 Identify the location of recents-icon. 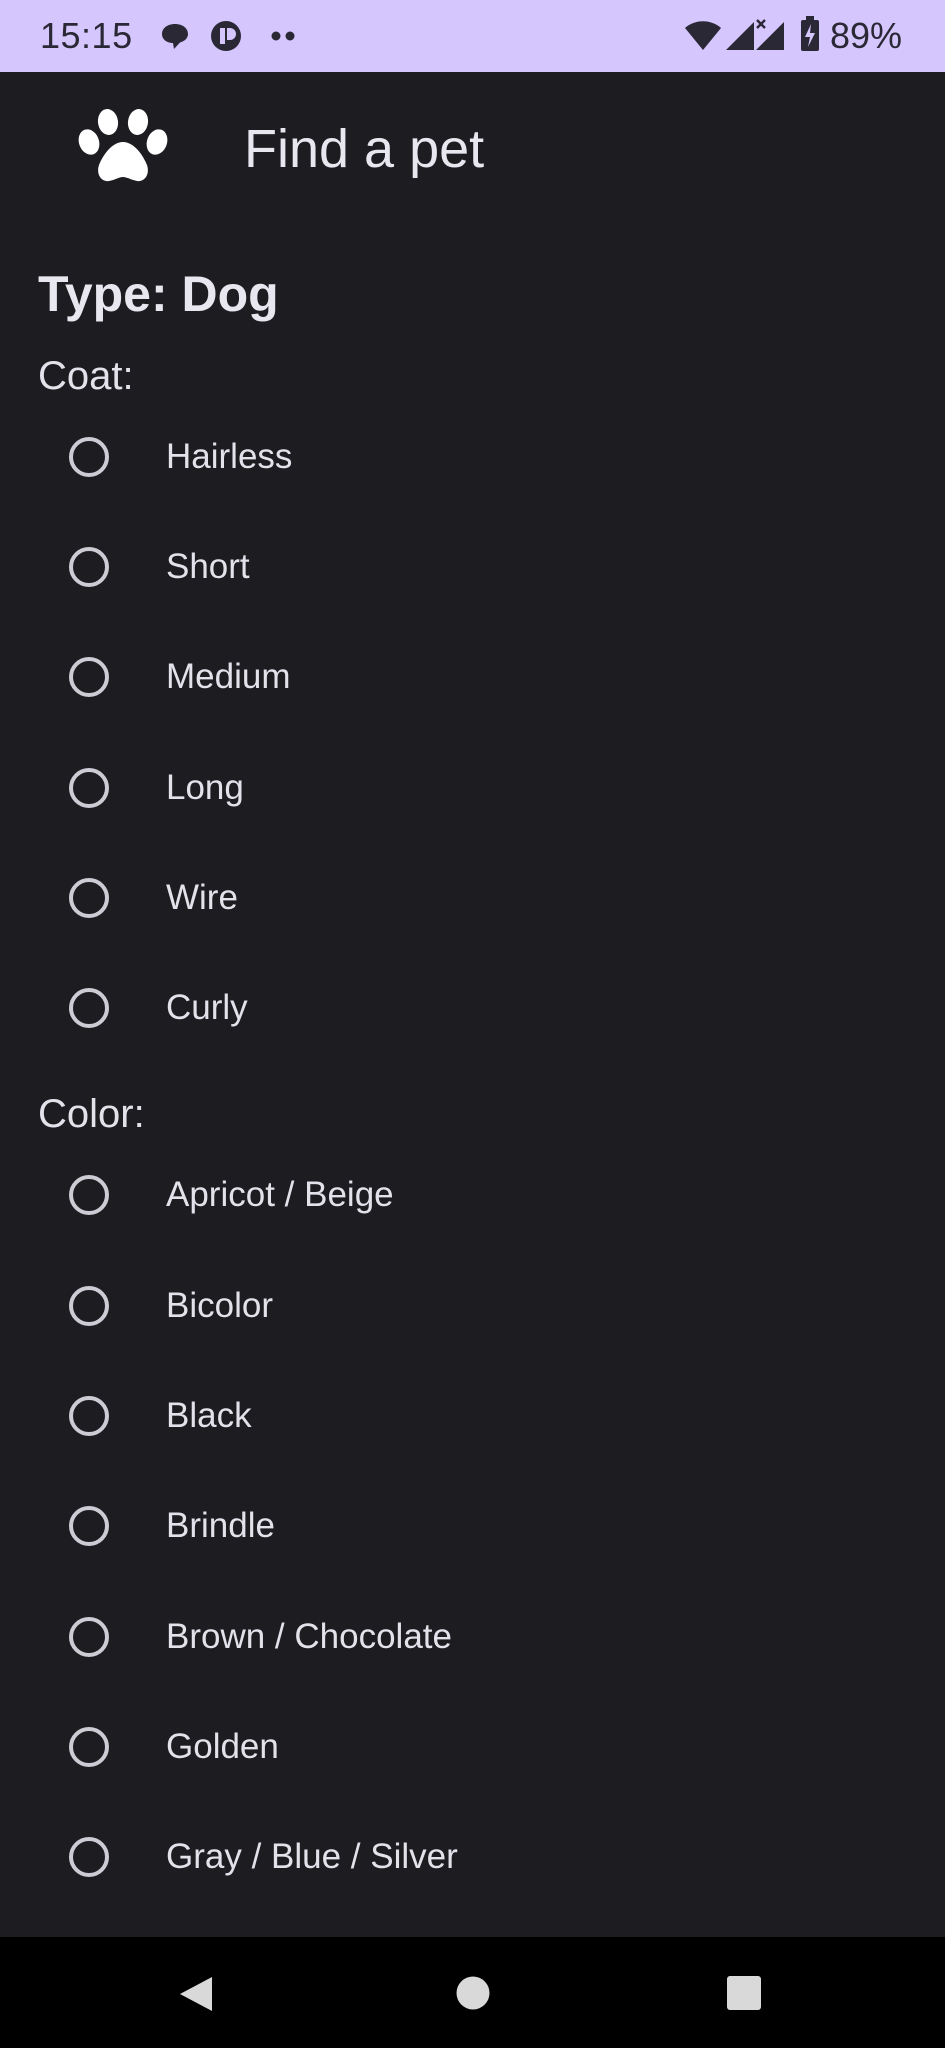
(744, 1993).